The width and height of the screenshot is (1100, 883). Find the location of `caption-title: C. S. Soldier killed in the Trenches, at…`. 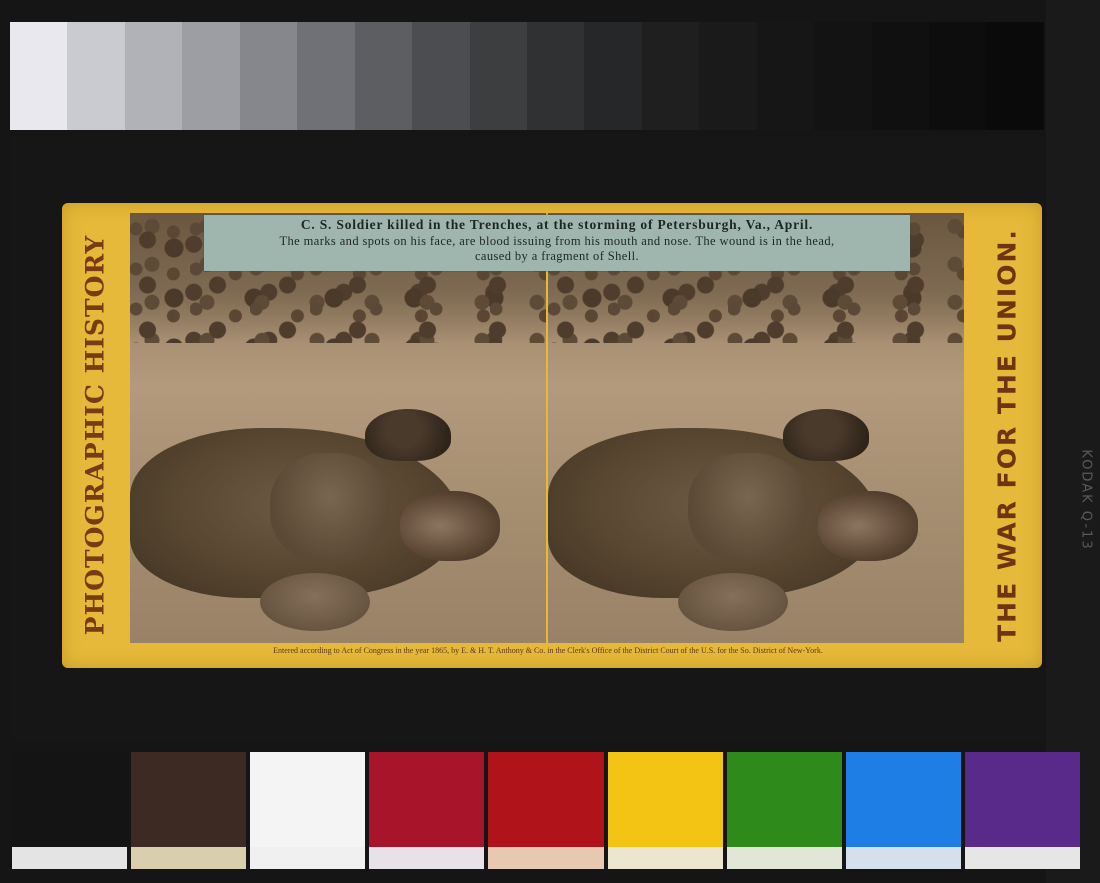

caption-title: C. S. Soldier killed in the Trenches, at… is located at coordinates (557, 224).